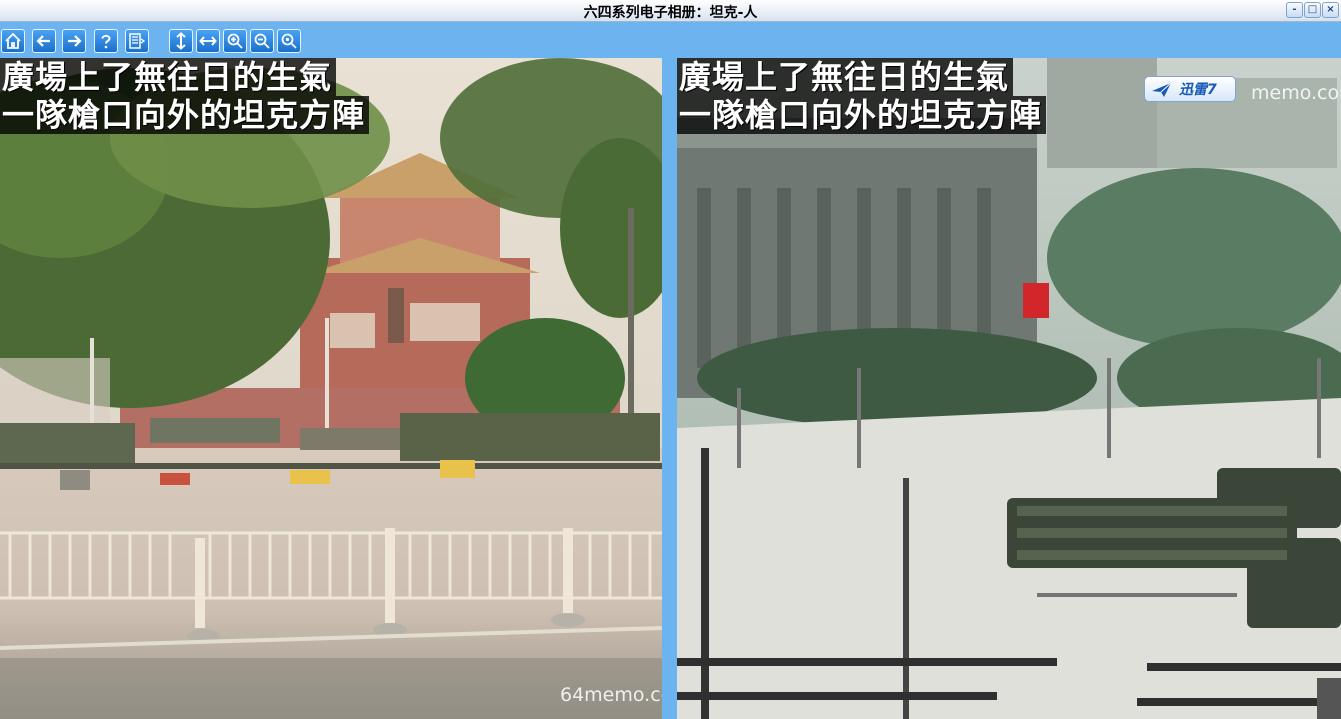  I want to click on back-arrow-icon, so click(43, 41).